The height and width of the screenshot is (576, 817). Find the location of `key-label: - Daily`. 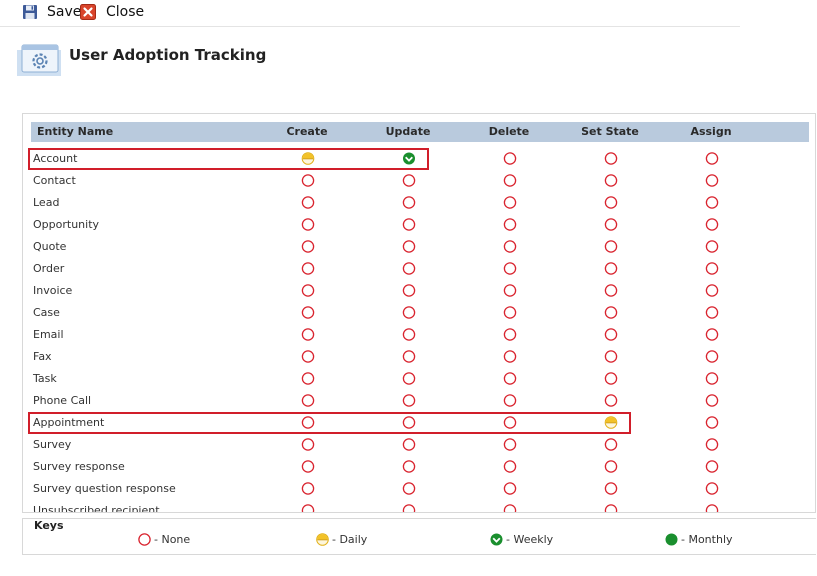

key-label: - Daily is located at coordinates (350, 539).